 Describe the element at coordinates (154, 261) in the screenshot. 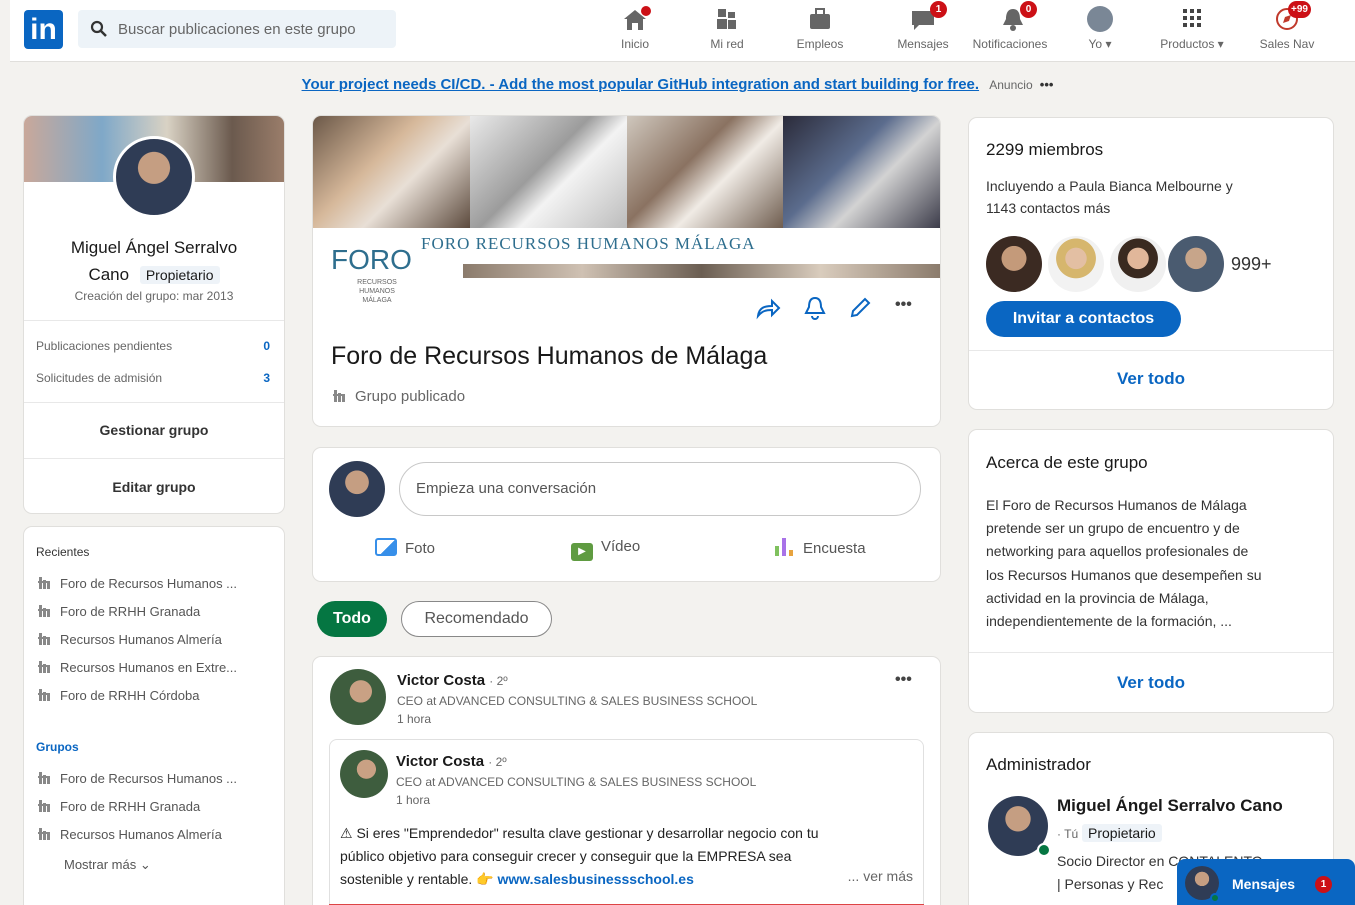

I see `profile-name: Miguel Ángel Serralvo Cano Propietario` at that location.